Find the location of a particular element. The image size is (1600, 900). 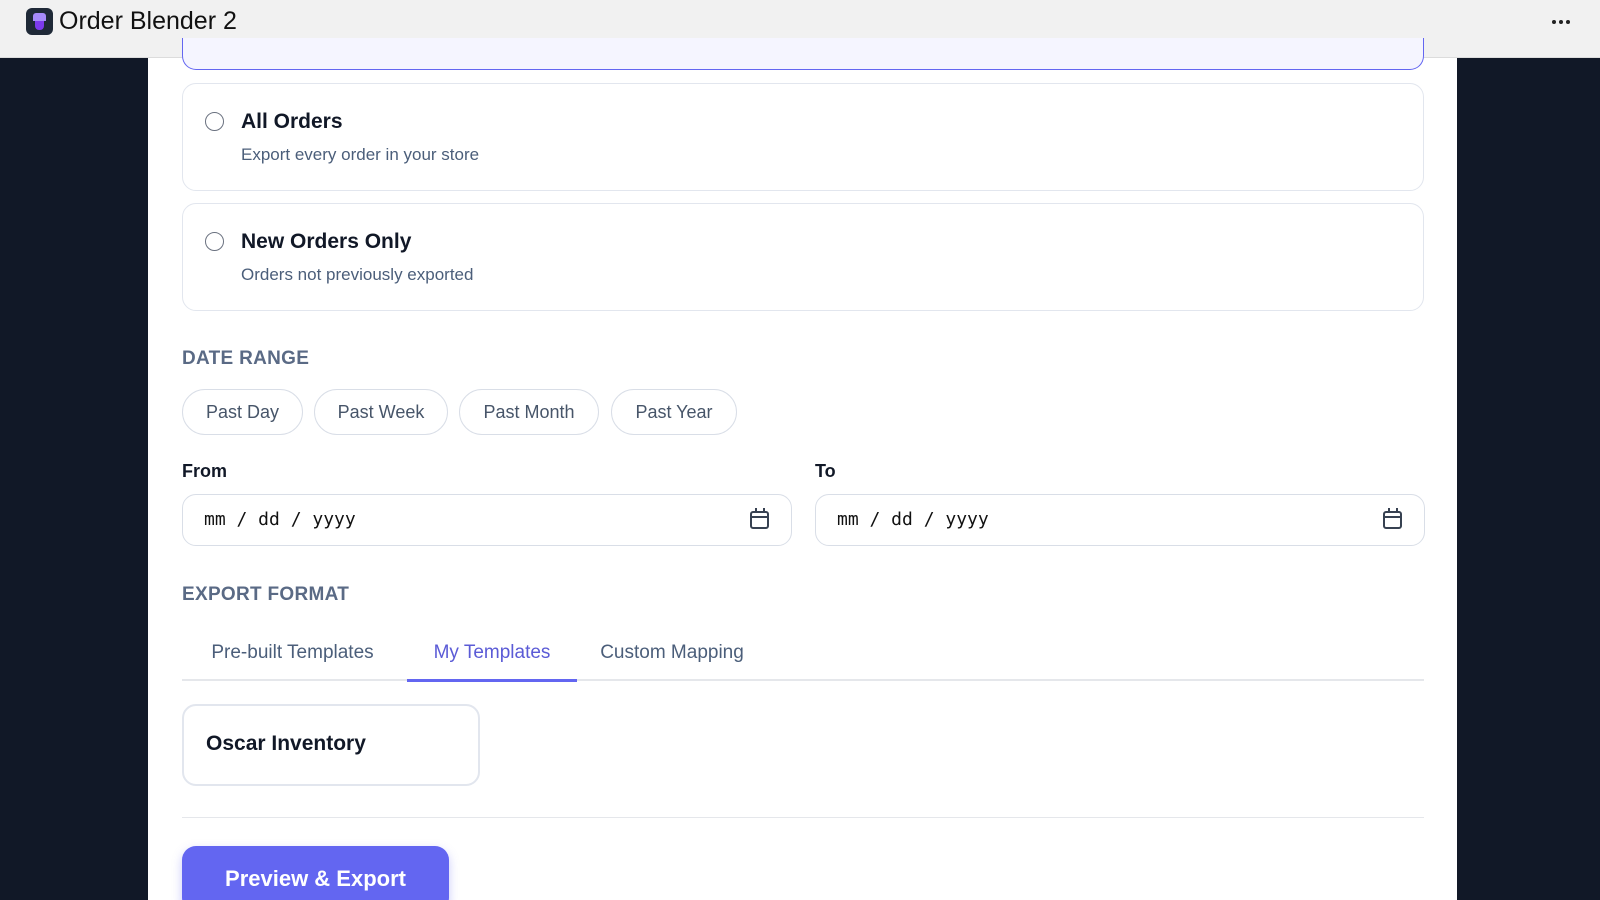

option-description: Export every order in your store is located at coordinates (360, 154).